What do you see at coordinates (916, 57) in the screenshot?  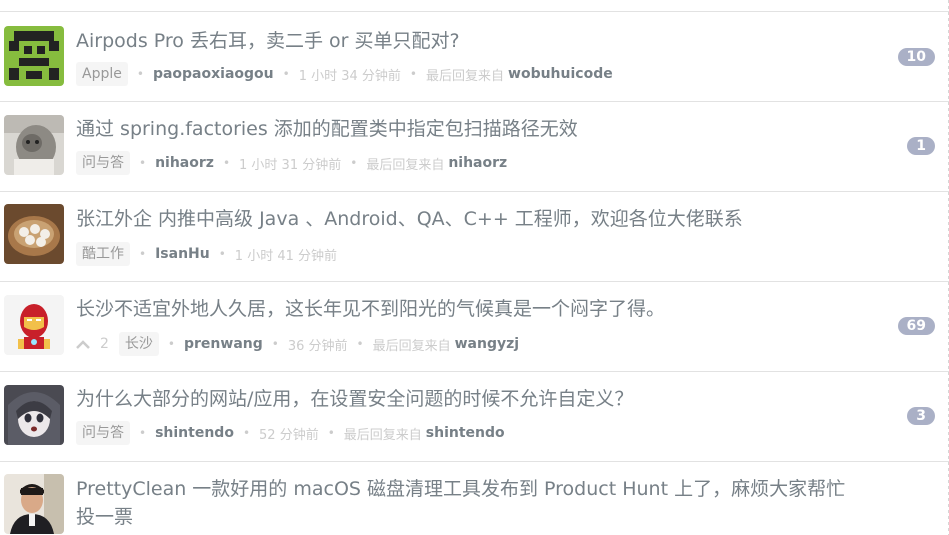 I see `reply-count-badge: 10` at bounding box center [916, 57].